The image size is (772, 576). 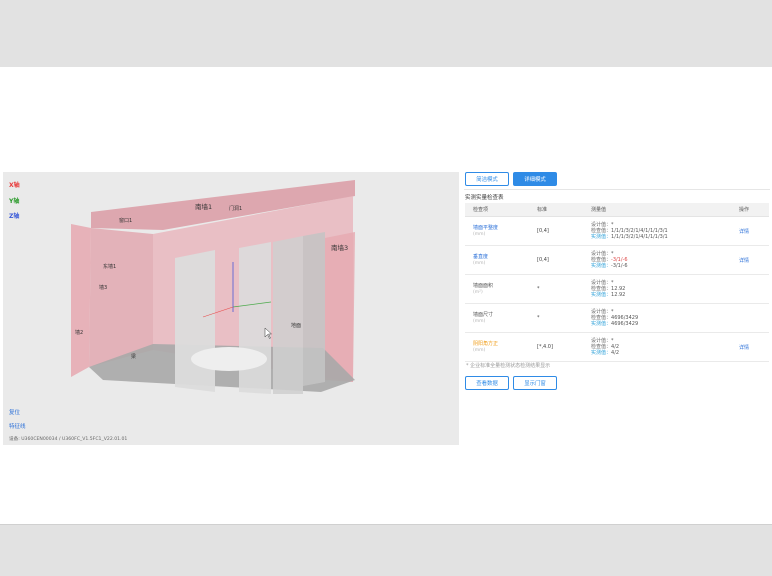 I want to click on table-row: 墙面面积 (m²) * 设计值：* 检查值：12.92 实测值：12.92, so click(x=617, y=289).